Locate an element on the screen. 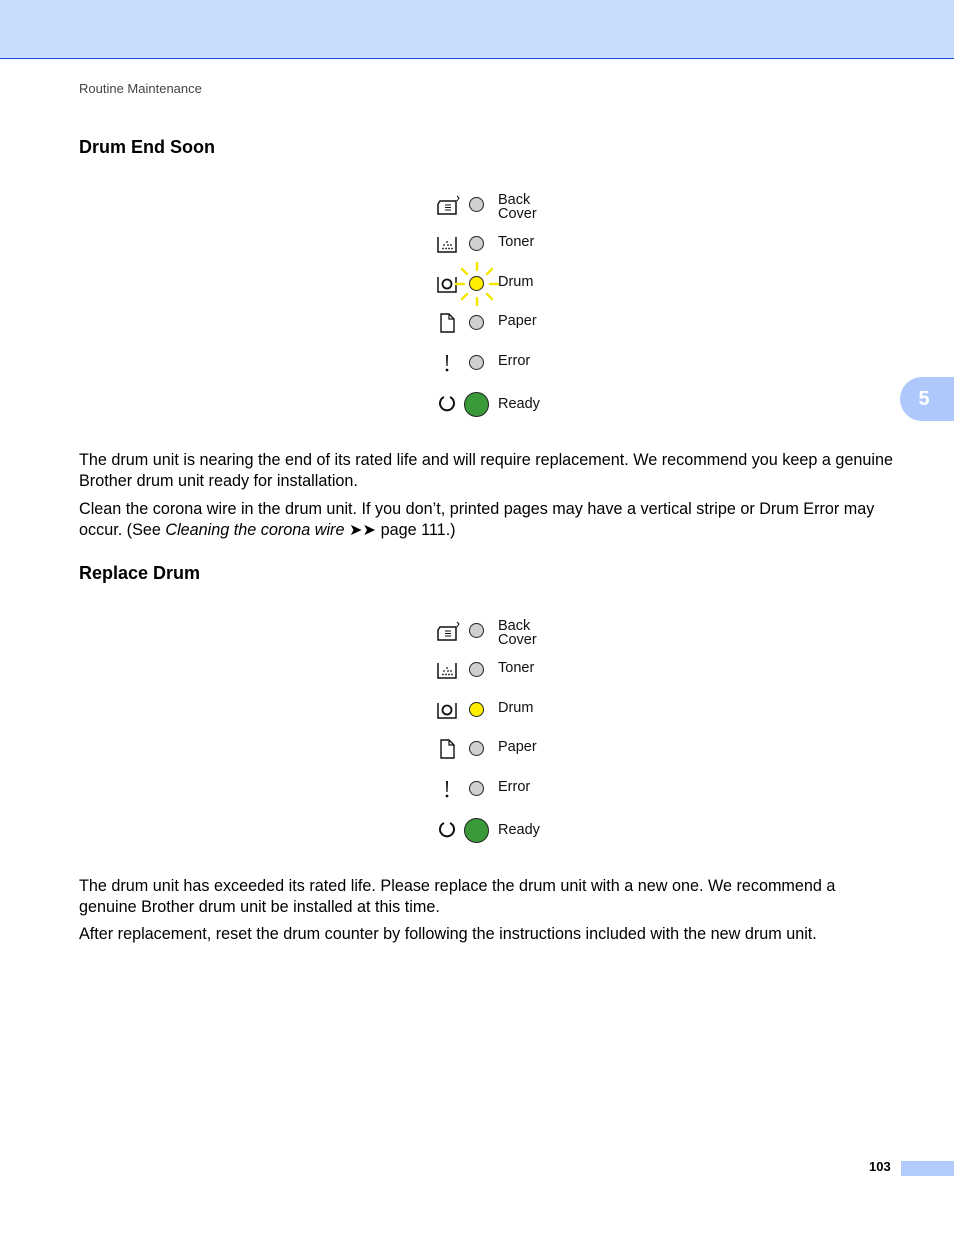 The width and height of the screenshot is (954, 1235). header-band is located at coordinates (477, 29).